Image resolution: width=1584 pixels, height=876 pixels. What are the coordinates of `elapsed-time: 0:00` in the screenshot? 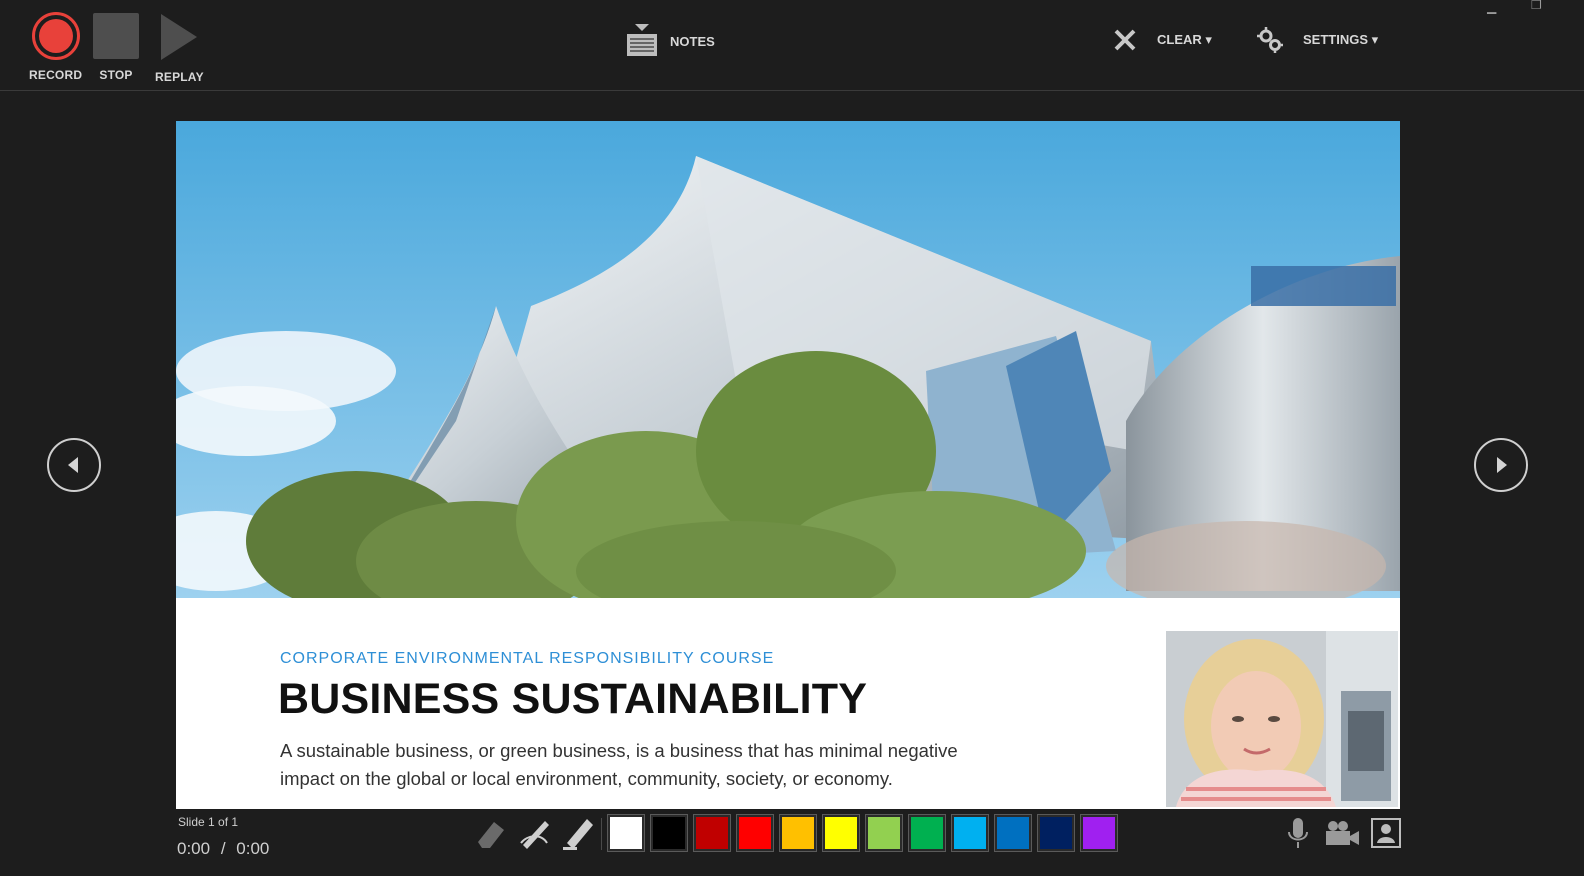 It's located at (194, 848).